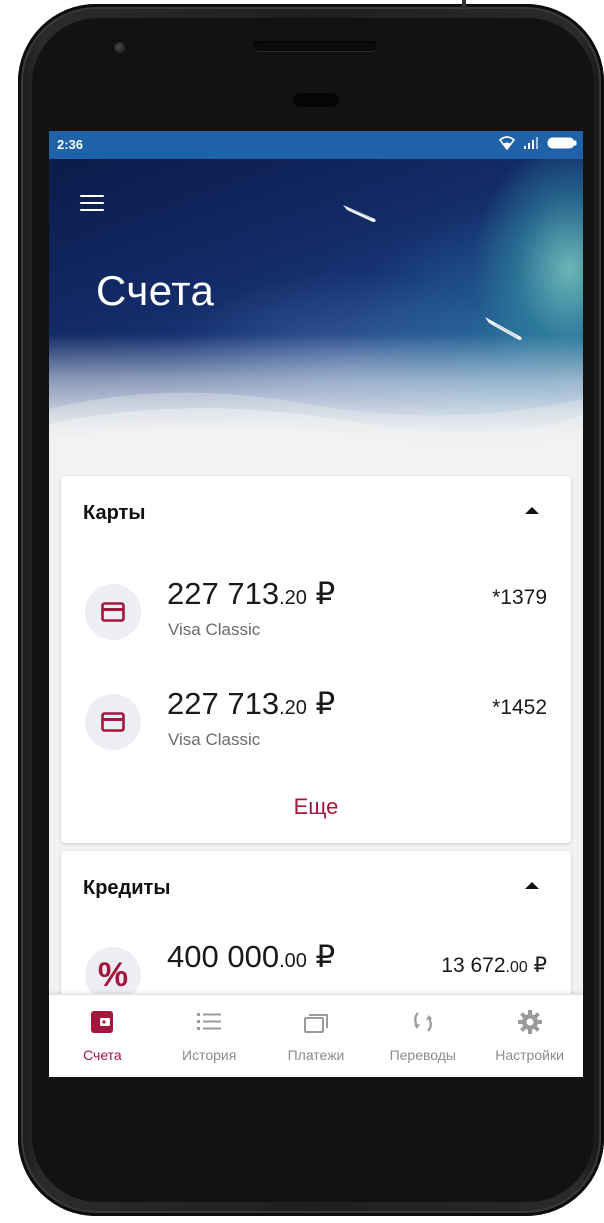 The height and width of the screenshot is (1223, 604). What do you see at coordinates (209, 1036) in the screenshot?
I see `nav-item-history: История` at bounding box center [209, 1036].